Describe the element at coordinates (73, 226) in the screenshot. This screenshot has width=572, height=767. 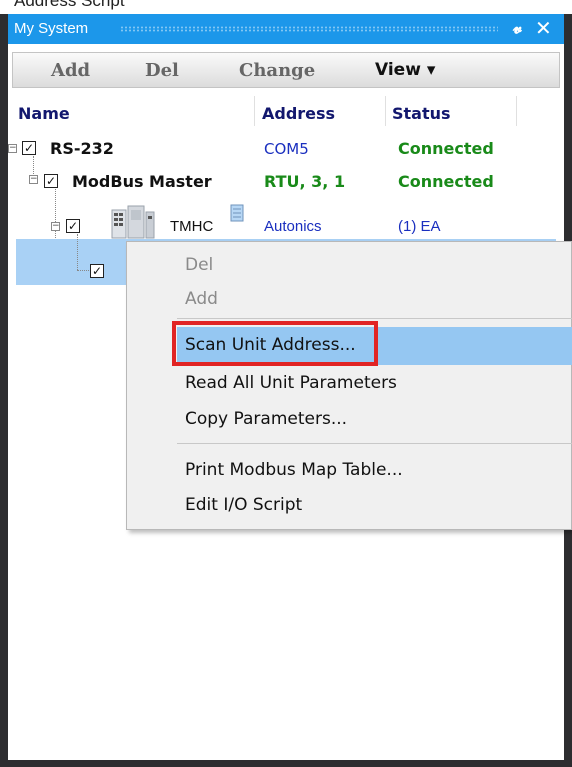
I see `tmhc-checkbox: ✓` at that location.